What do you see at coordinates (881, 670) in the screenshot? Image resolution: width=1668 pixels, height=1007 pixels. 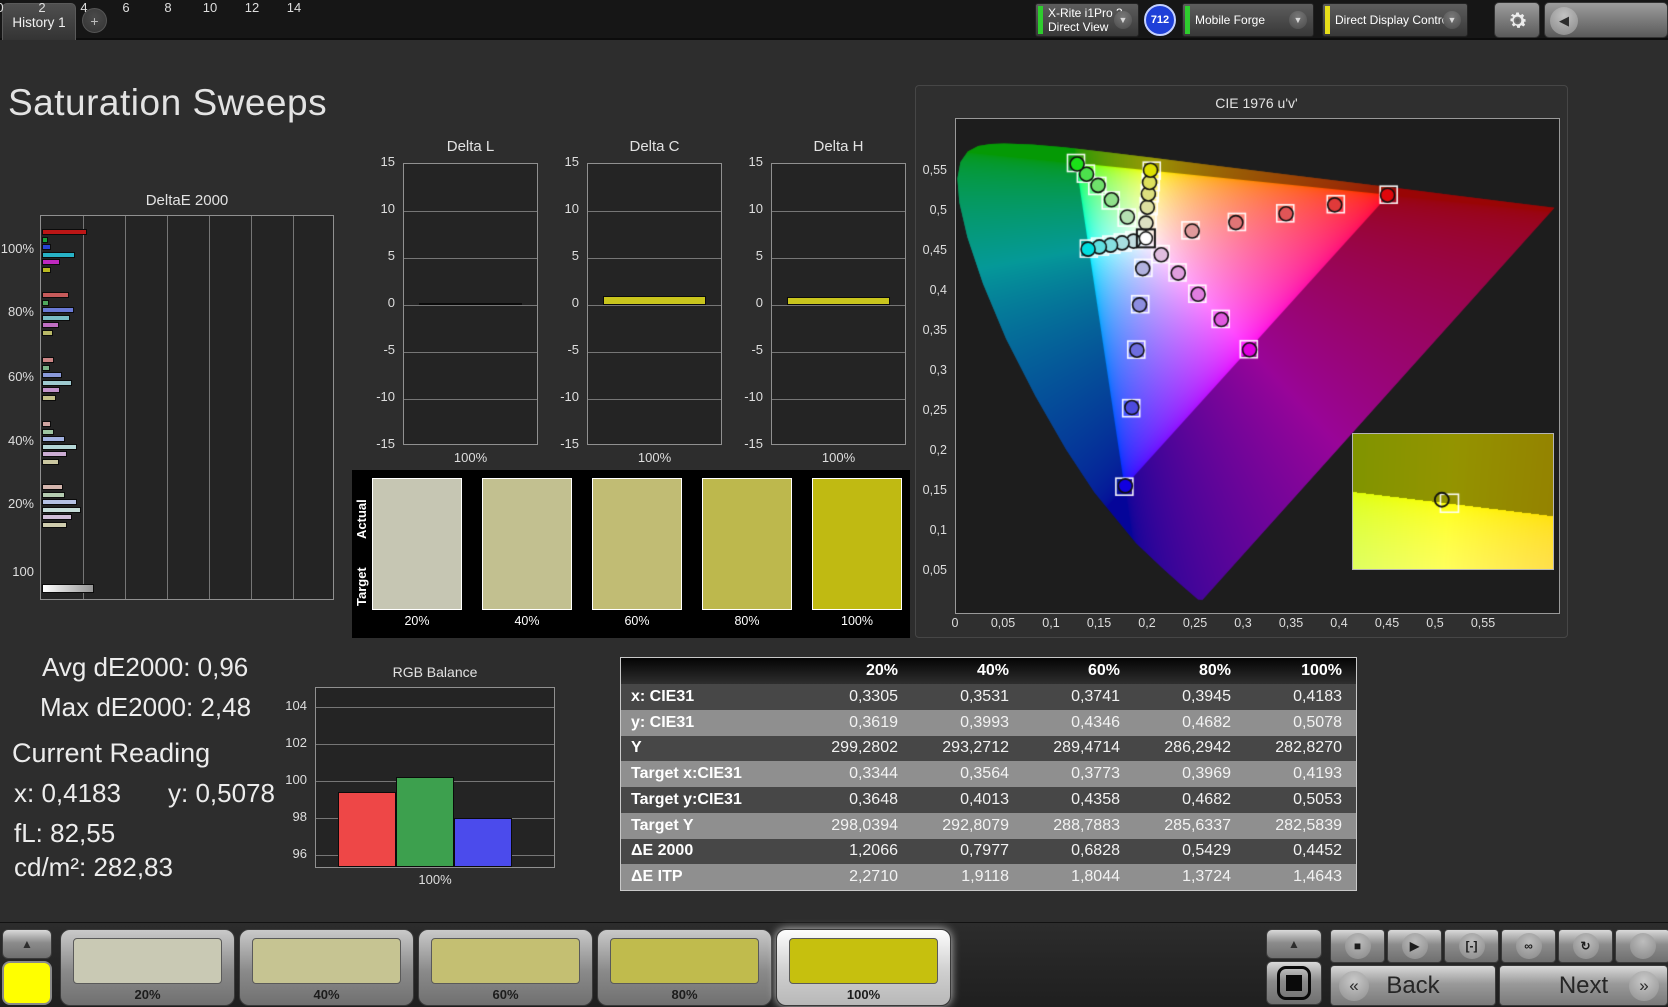 I see `column-header: 20%` at bounding box center [881, 670].